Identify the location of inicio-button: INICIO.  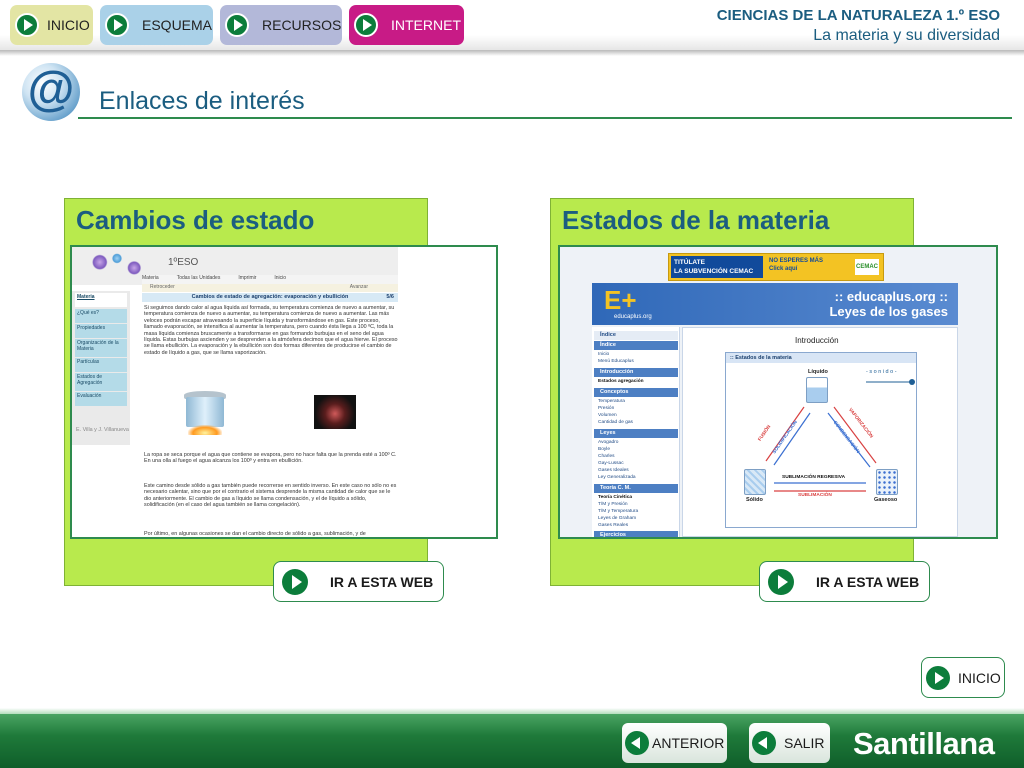
(963, 677).